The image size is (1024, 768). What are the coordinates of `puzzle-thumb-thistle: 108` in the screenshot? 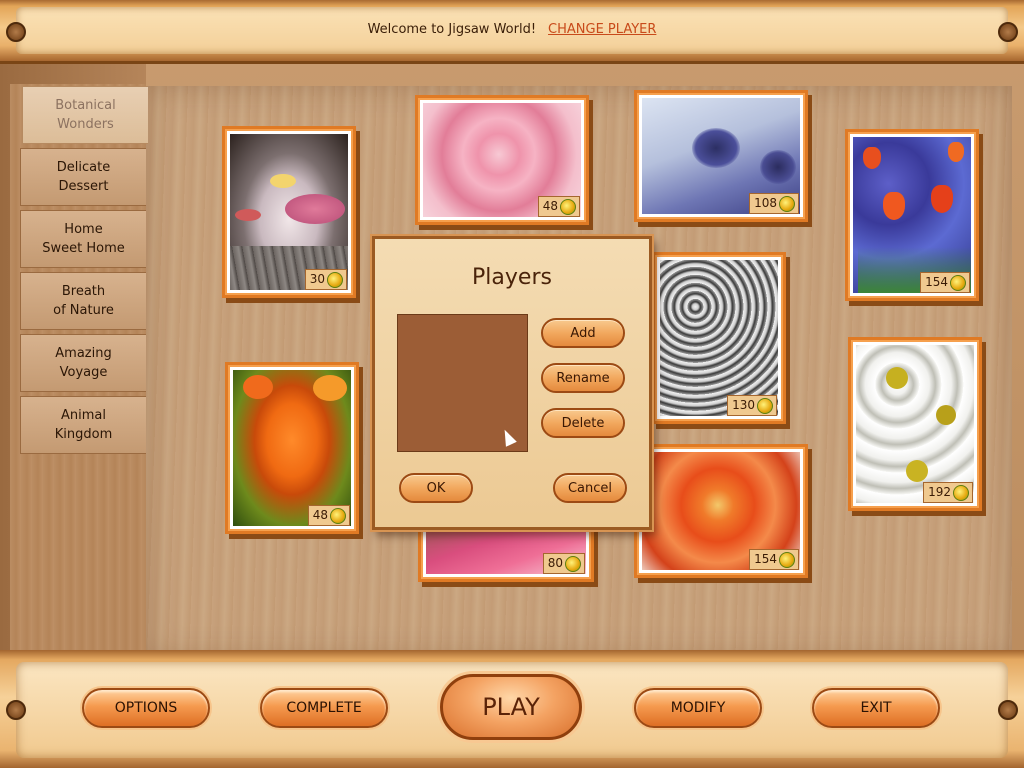 It's located at (721, 156).